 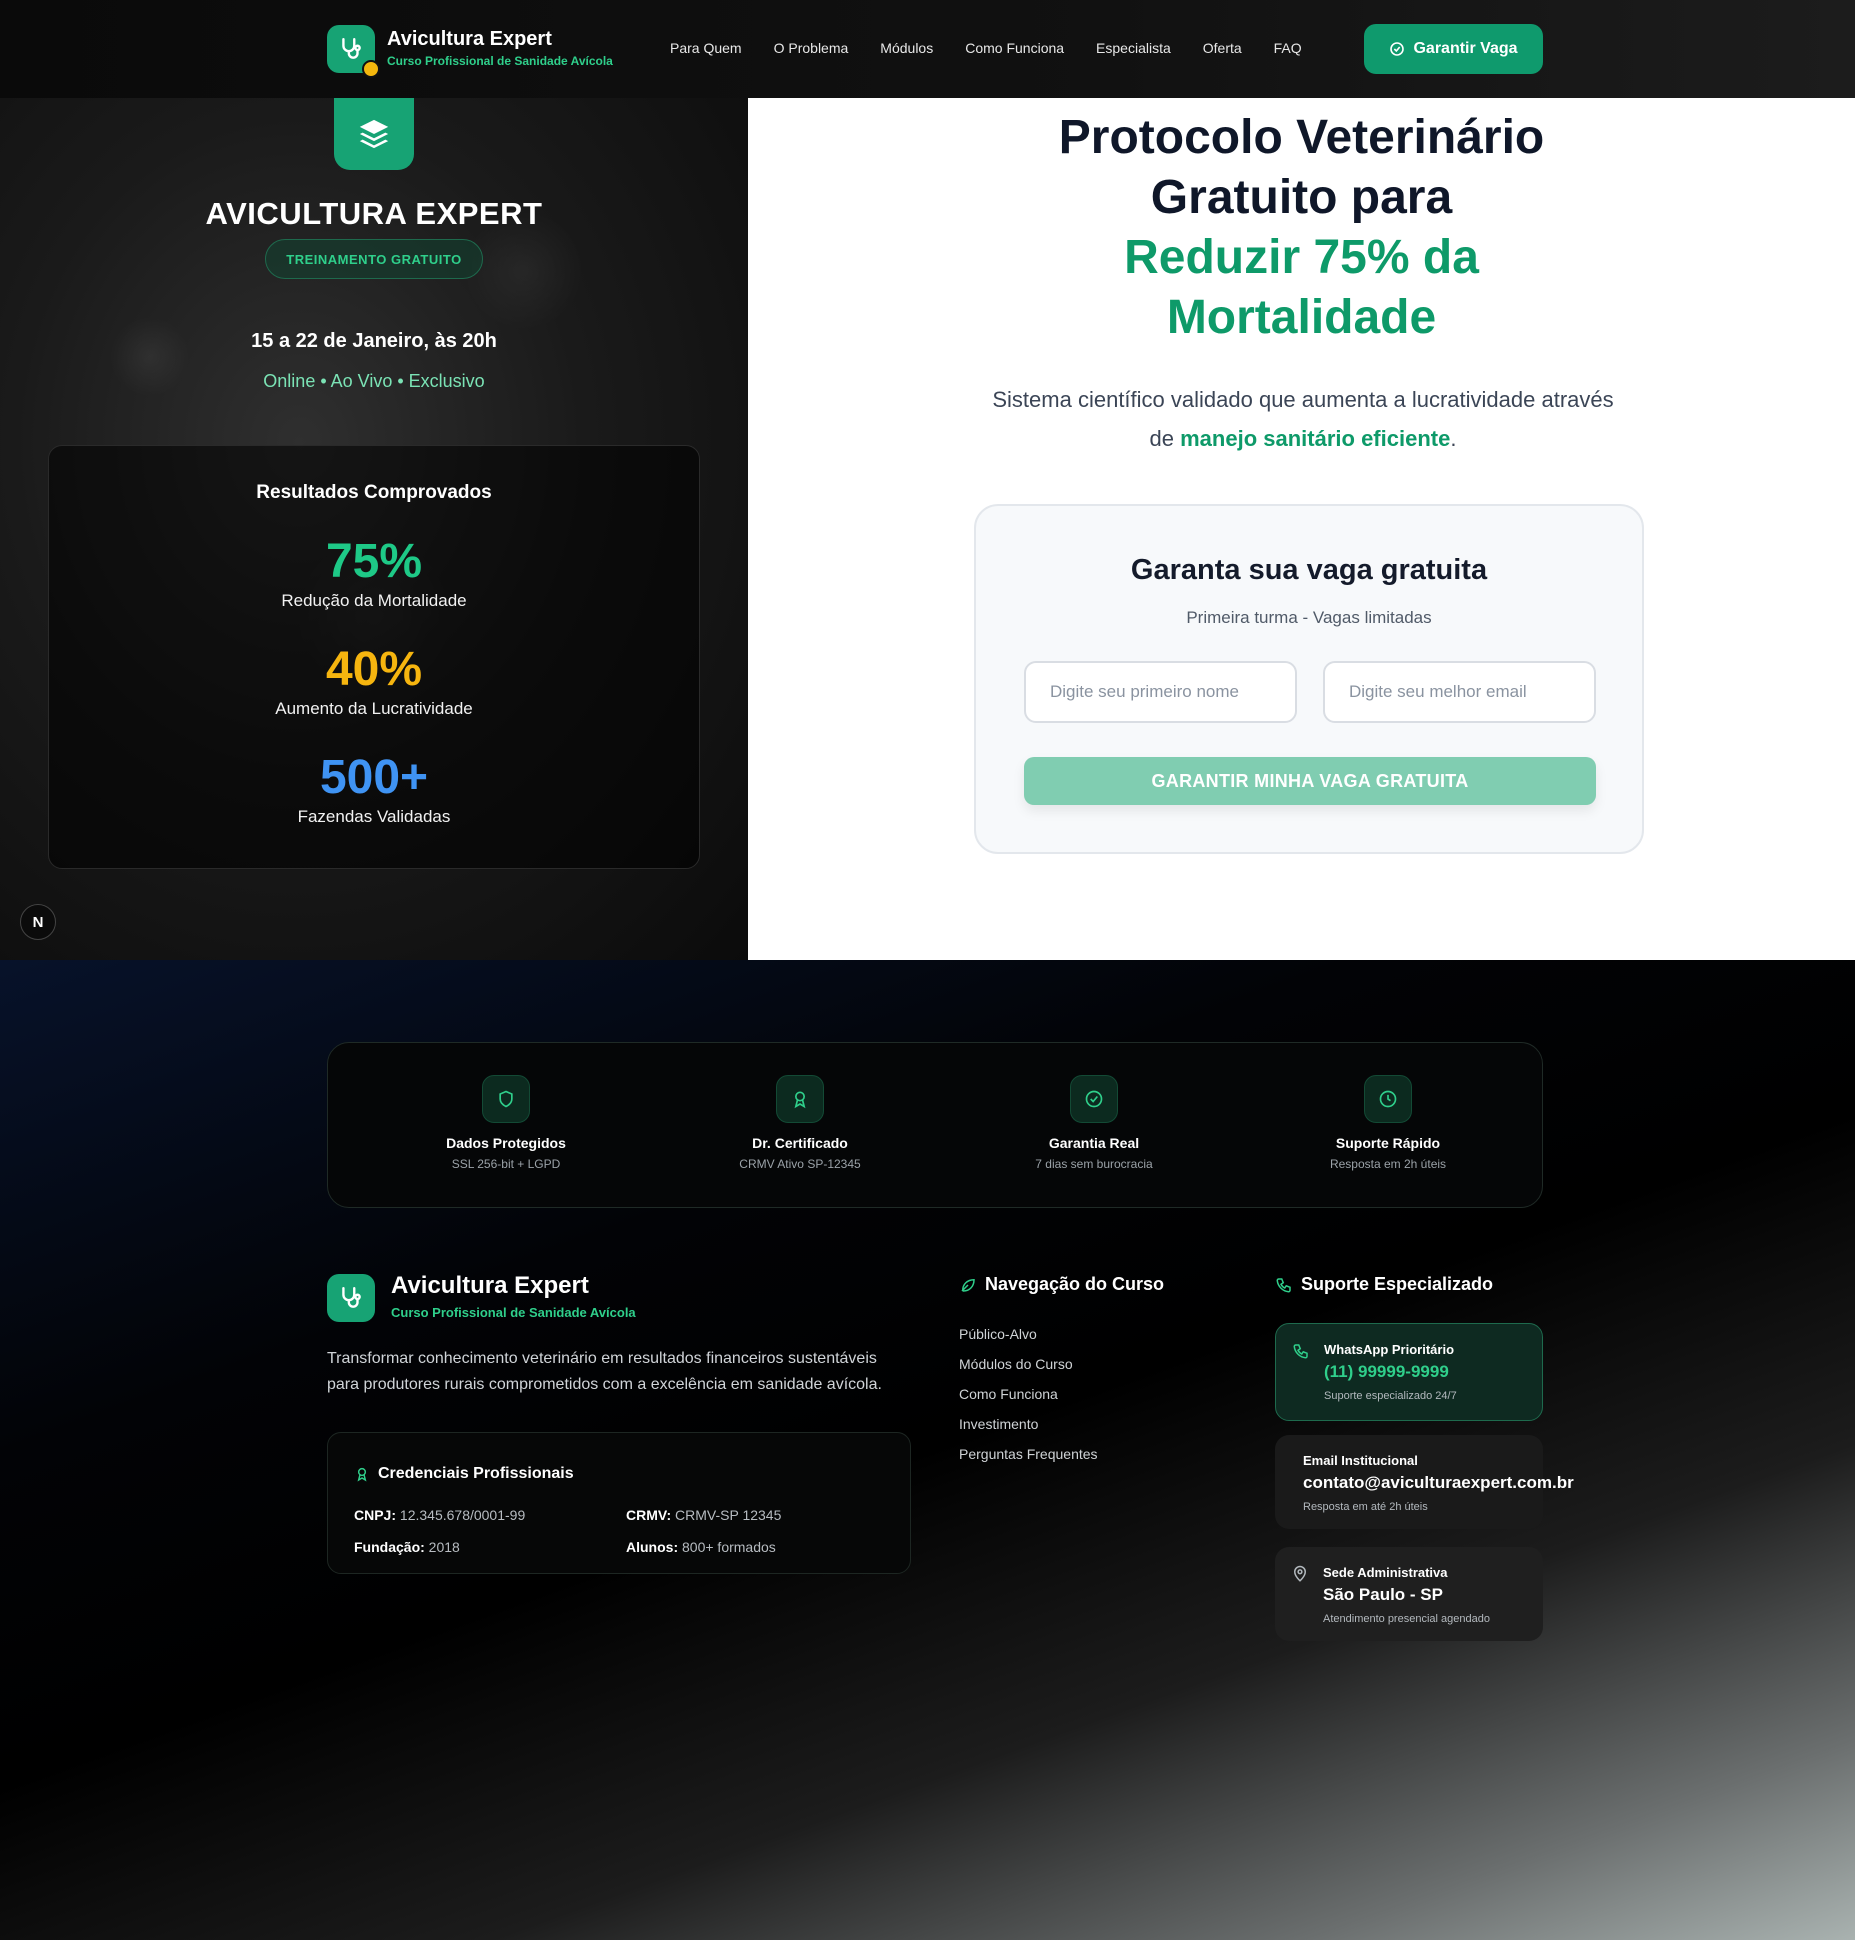 What do you see at coordinates (1160, 692) in the screenshot?
I see `first-name-input` at bounding box center [1160, 692].